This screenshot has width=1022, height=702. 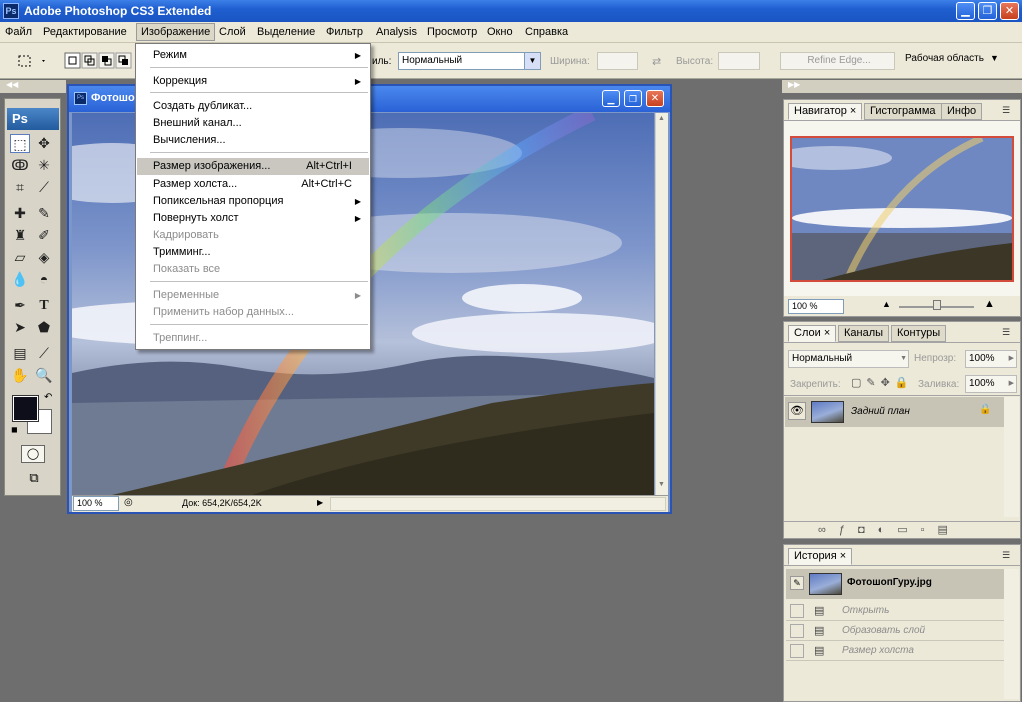 I want to click on status-menu-arrow-icon: ▶, so click(x=320, y=502).